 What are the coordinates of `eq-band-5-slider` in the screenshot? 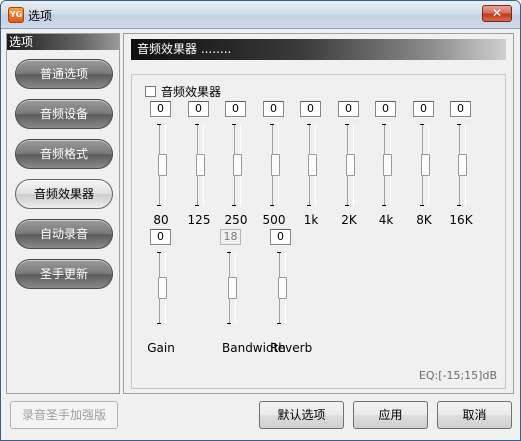 It's located at (350, 165).